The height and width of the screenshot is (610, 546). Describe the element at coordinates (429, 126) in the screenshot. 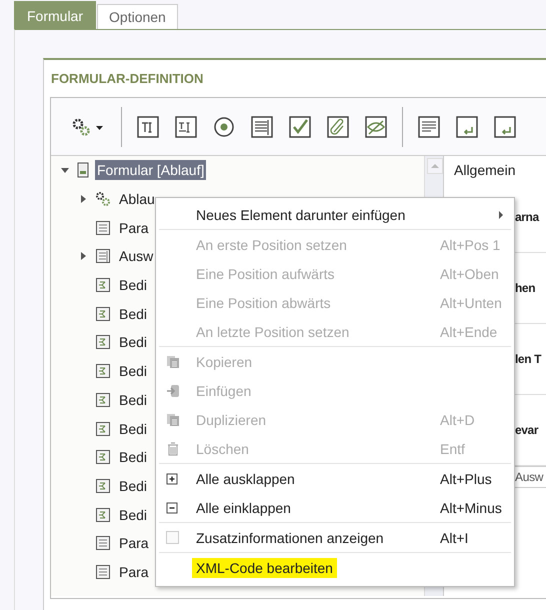

I see `paragraph-icon` at that location.